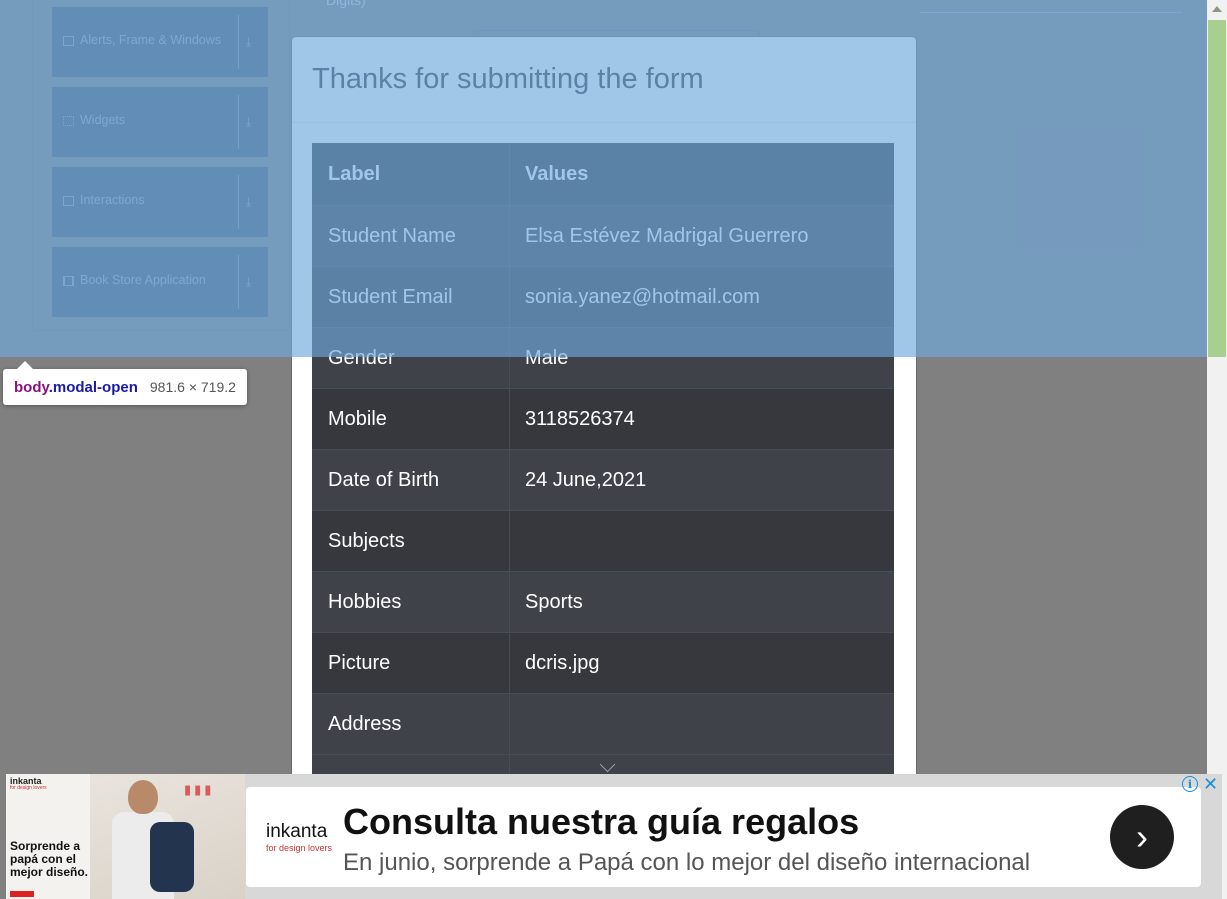 The image size is (1227, 899). Describe the element at coordinates (160, 202) in the screenshot. I see `sidebar-group-interactions: Interactions ⤓` at that location.